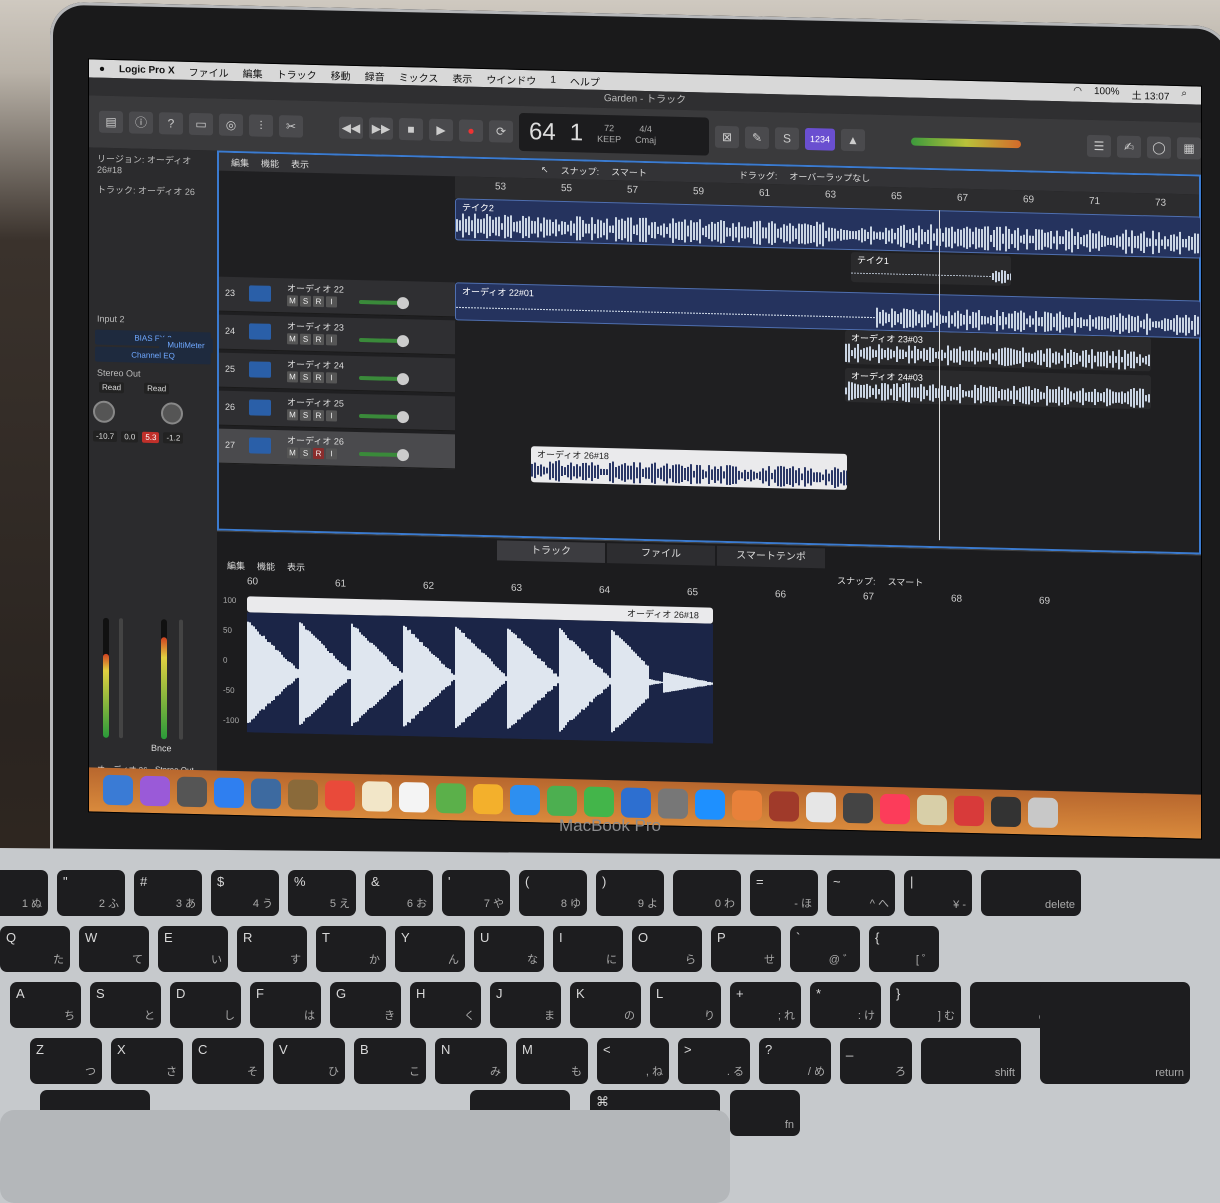  Describe the element at coordinates (441, 130) in the screenshot. I see `play-icon: ▶` at that location.